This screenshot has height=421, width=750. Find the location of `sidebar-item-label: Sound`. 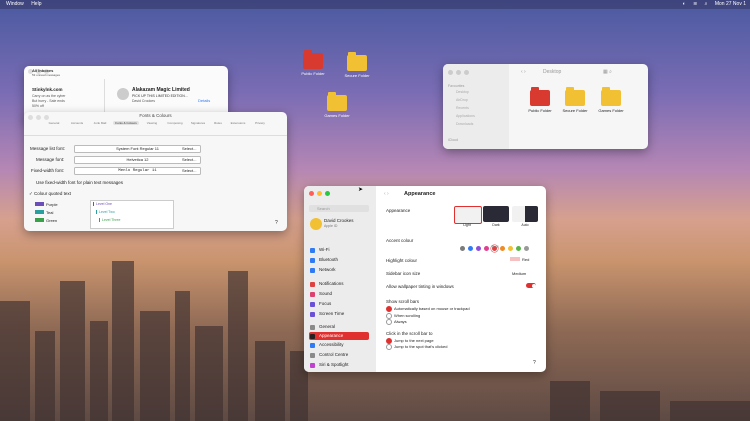

sidebar-item-label: Sound is located at coordinates (326, 293).